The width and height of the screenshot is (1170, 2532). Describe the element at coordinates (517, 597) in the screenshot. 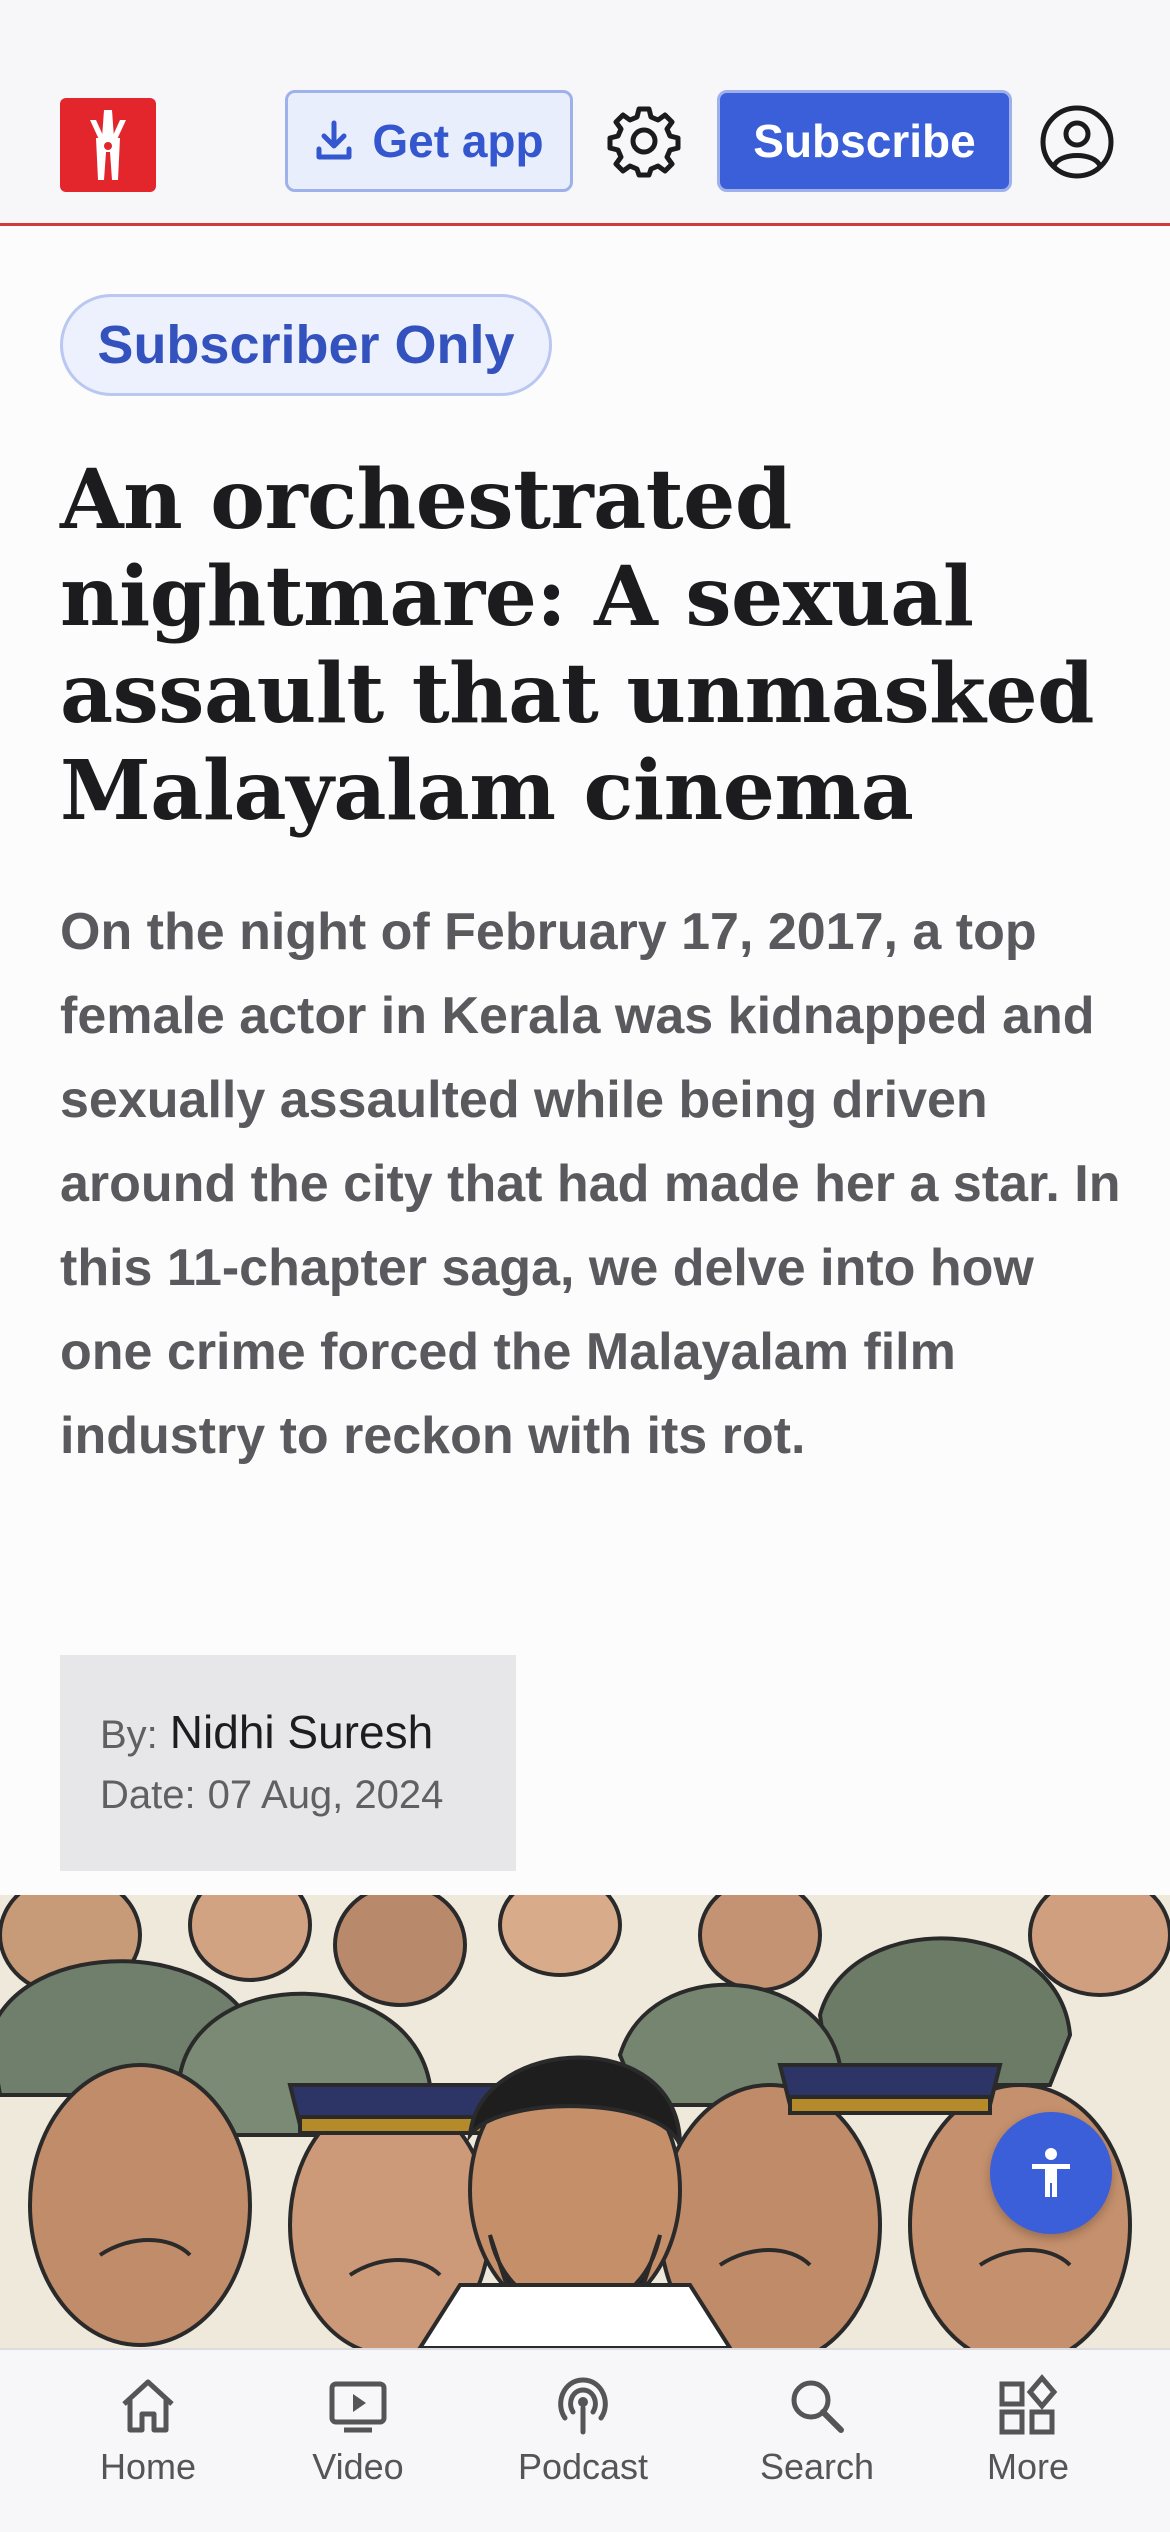

I see `headline-line: nightmare: A sexual` at that location.